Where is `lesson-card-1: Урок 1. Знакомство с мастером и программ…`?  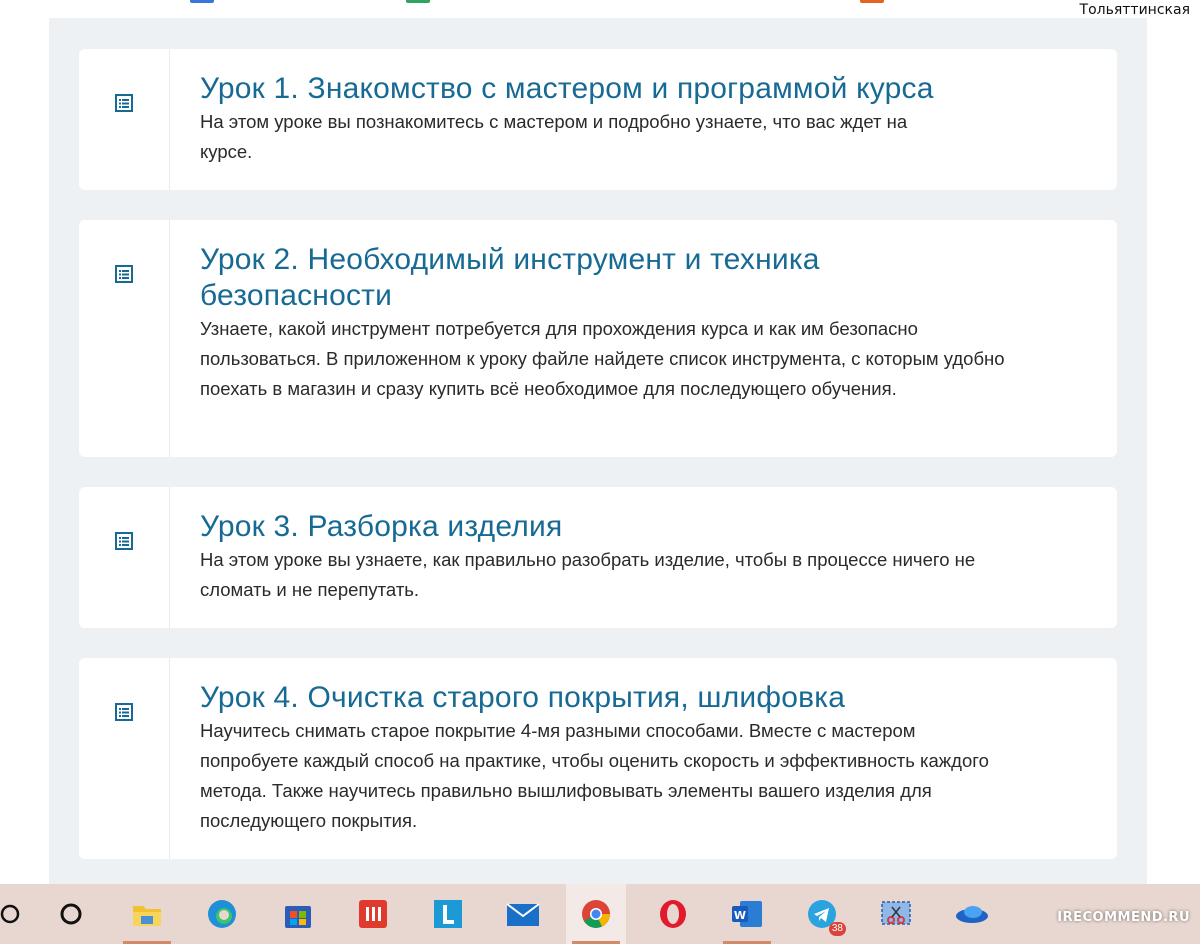 lesson-card-1: Урок 1. Знакомство с мастером и программ… is located at coordinates (598, 119).